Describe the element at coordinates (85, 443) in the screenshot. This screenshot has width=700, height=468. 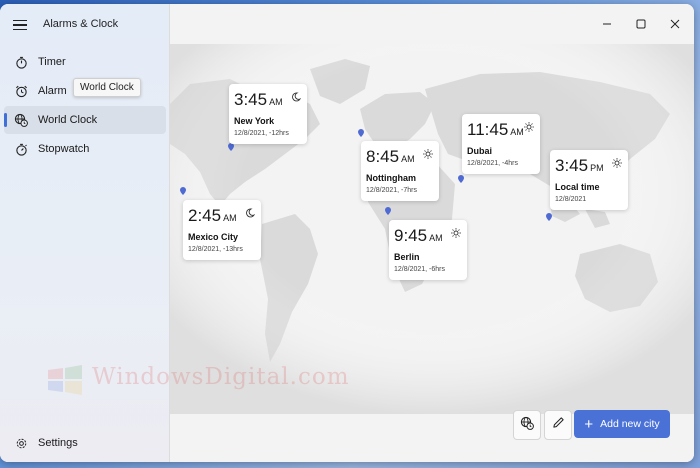
I see `sidebar-item-settings: Settings` at that location.